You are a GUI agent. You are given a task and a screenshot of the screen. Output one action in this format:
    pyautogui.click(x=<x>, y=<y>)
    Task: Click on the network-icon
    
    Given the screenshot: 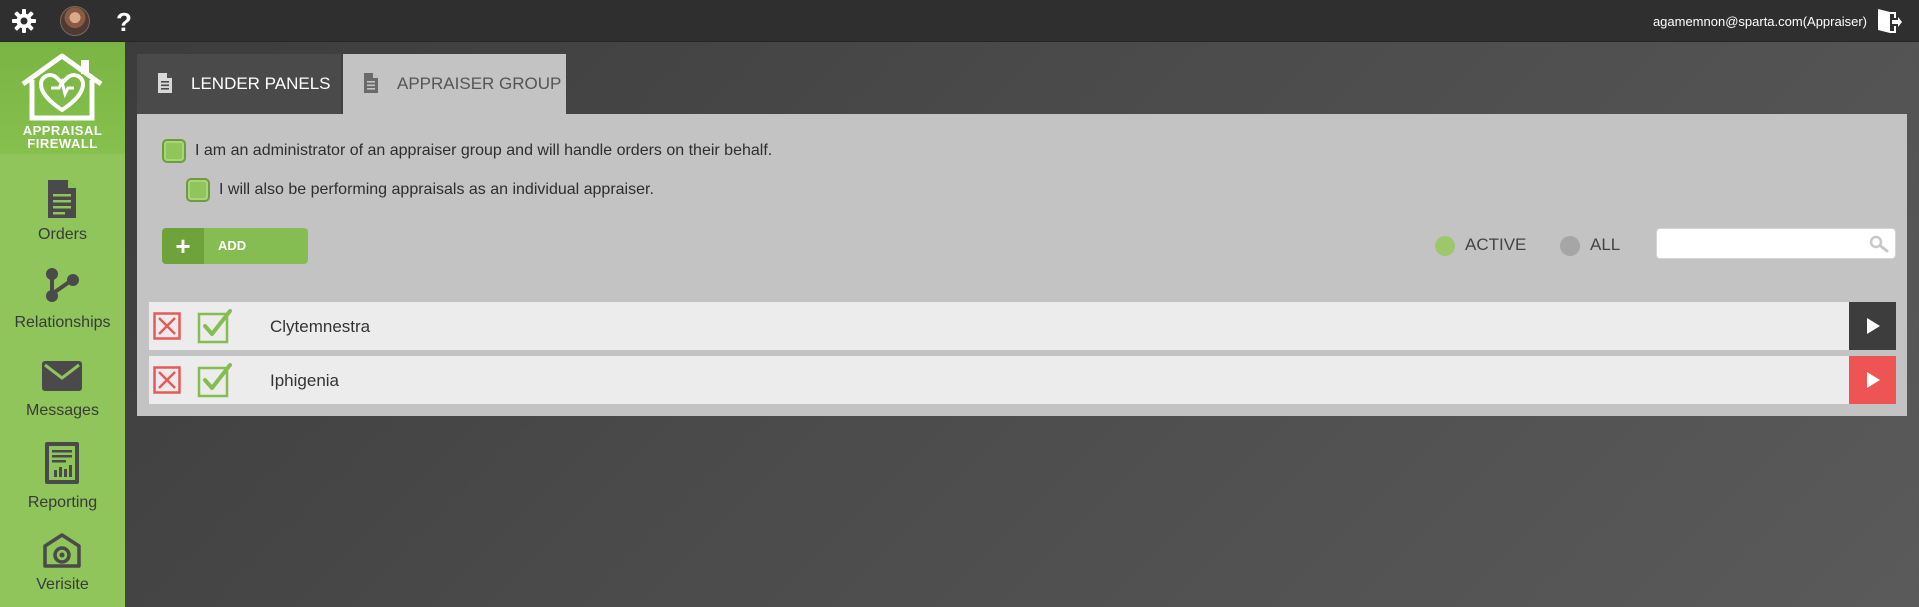 What is the action you would take?
    pyautogui.click(x=62, y=285)
    